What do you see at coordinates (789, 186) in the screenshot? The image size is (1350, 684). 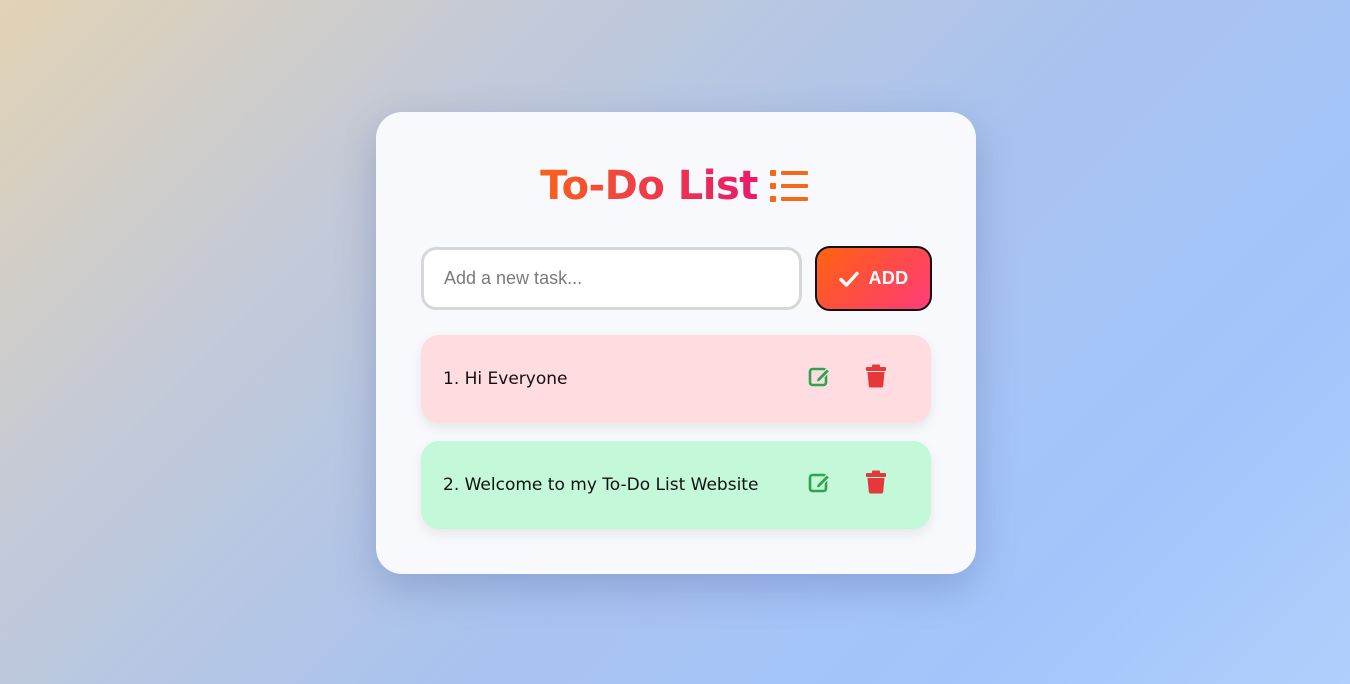 I see `list-icon` at bounding box center [789, 186].